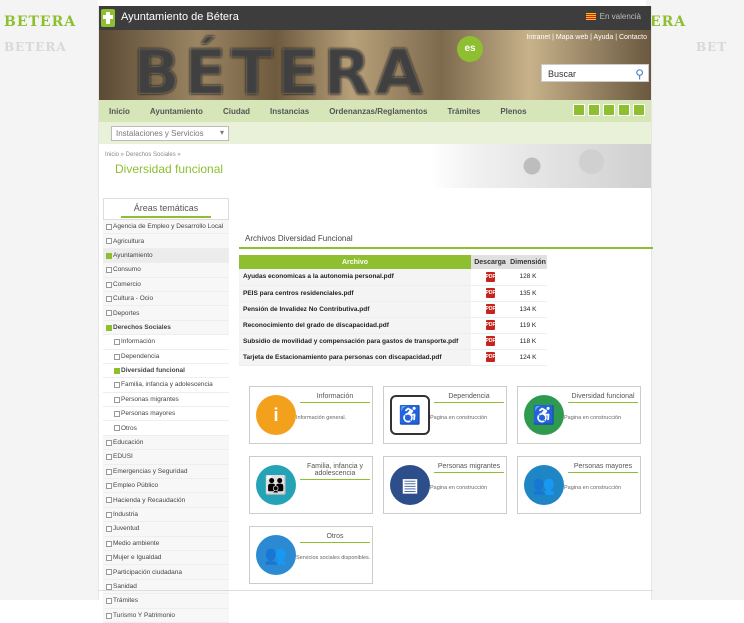 The width and height of the screenshot is (744, 623). What do you see at coordinates (280, 68) in the screenshot?
I see `banner-word: BÉTERA` at bounding box center [280, 68].